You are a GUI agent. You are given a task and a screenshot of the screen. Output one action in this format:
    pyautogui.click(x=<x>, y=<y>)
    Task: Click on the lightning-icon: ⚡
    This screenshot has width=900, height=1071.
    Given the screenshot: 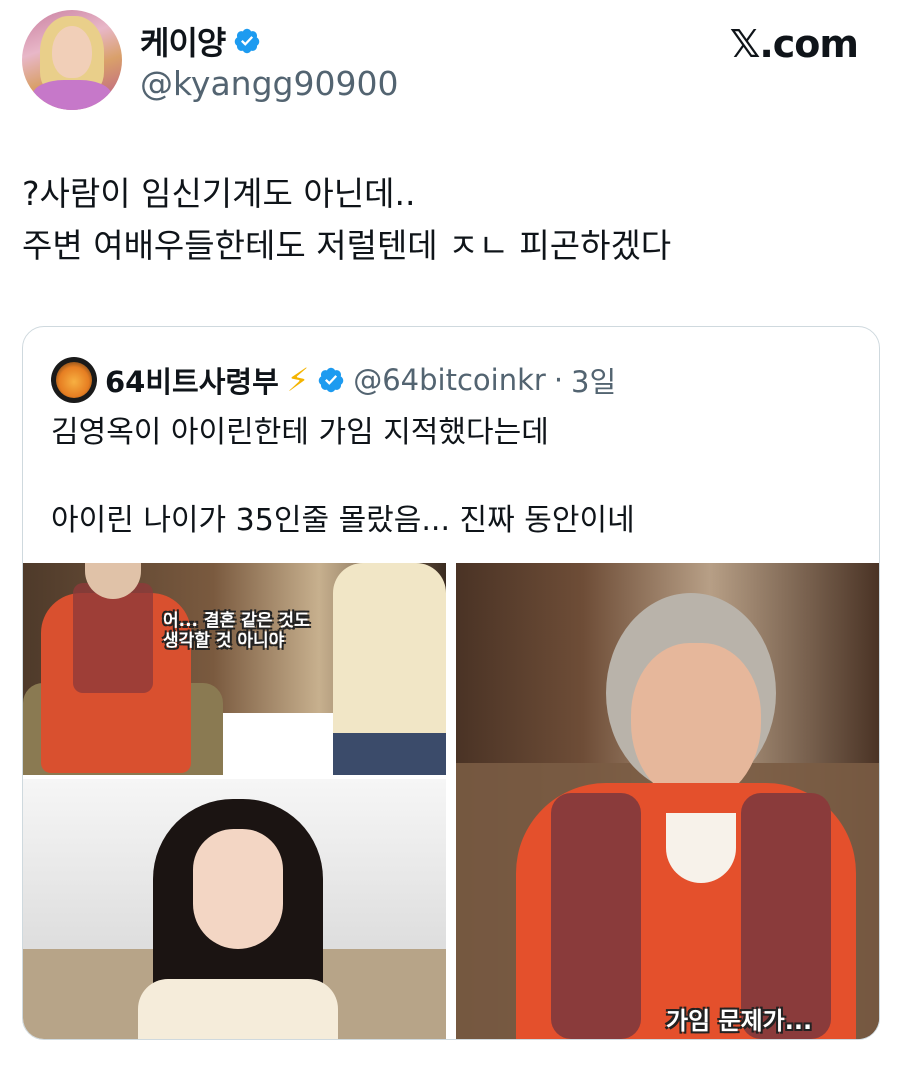 What is the action you would take?
    pyautogui.click(x=298, y=380)
    